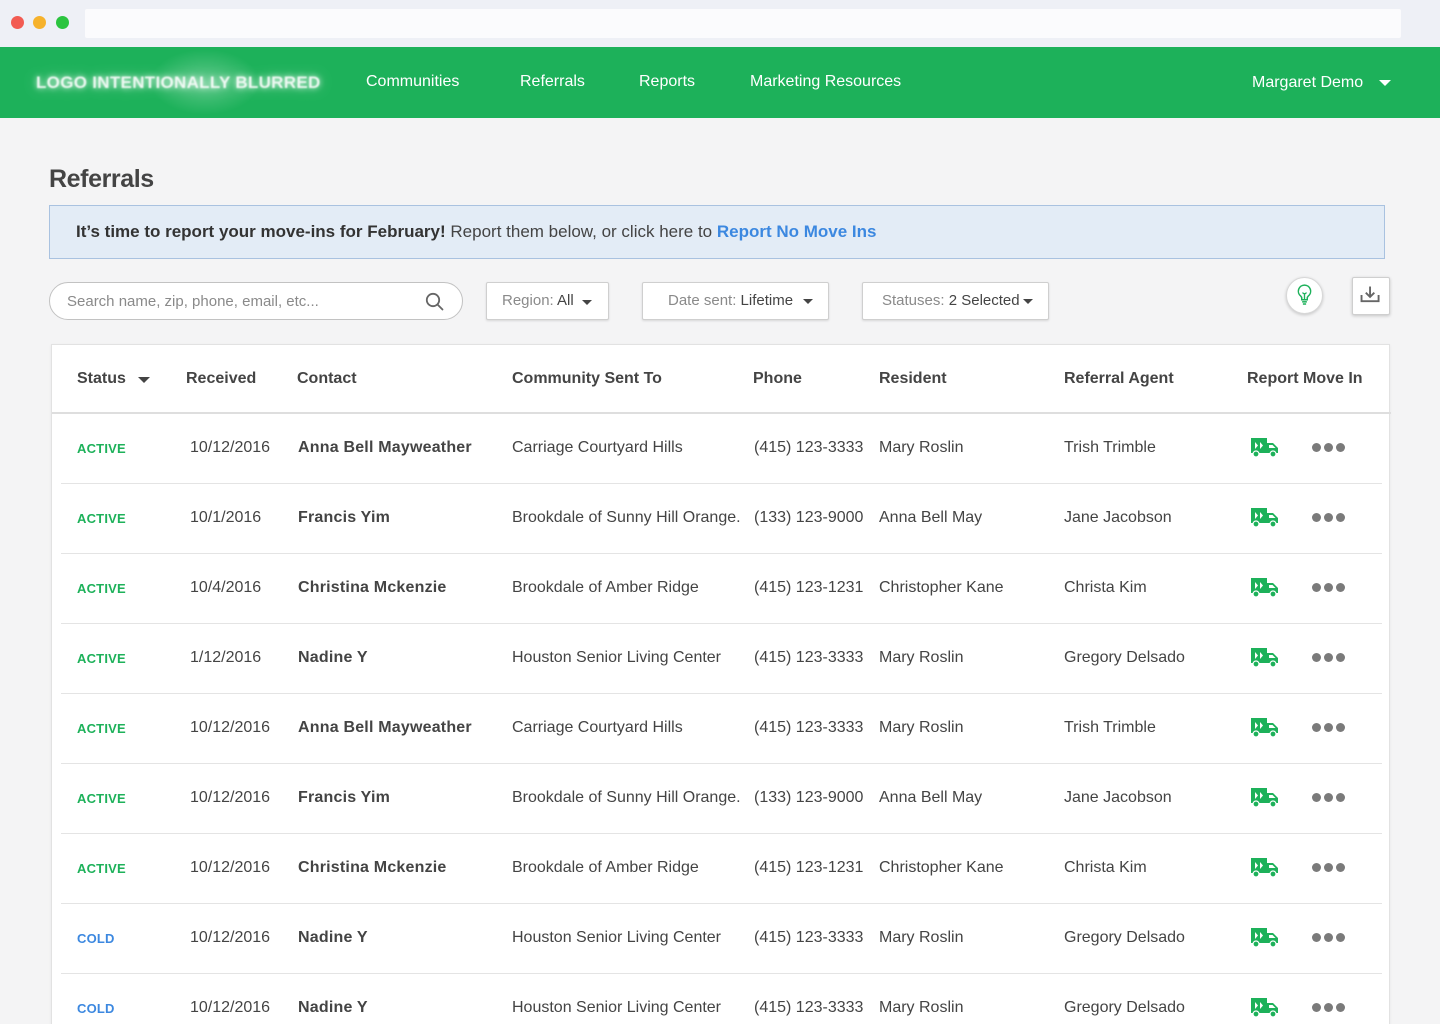 This screenshot has width=1440, height=1024. I want to click on browser-chrome, so click(720, 23).